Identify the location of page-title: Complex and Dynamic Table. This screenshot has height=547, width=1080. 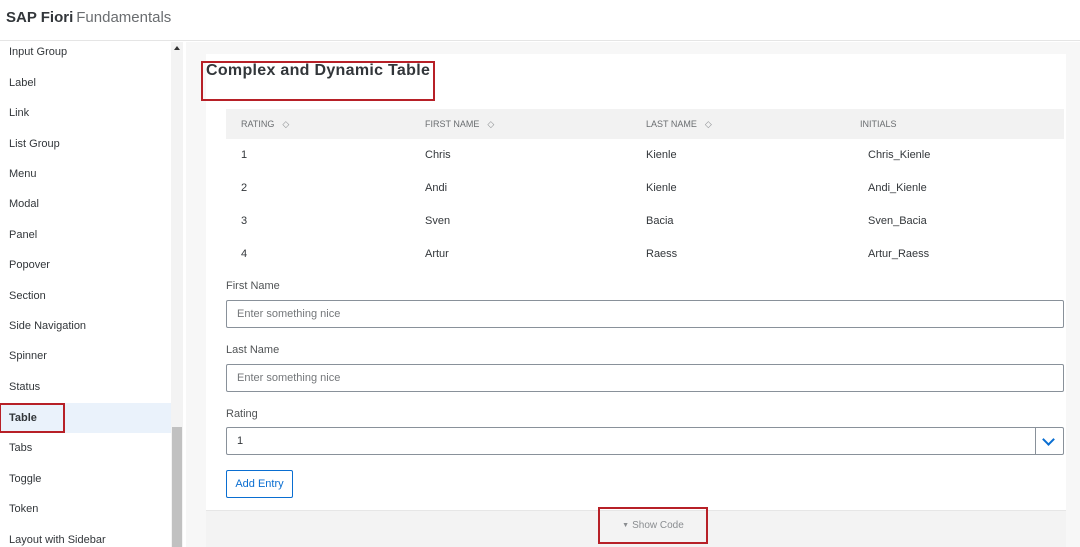
(318, 81).